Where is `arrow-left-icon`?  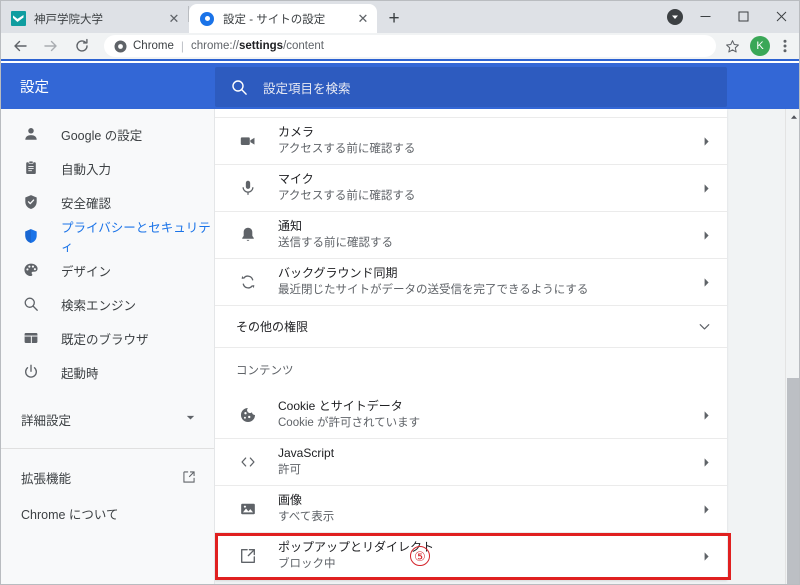
arrow-left-icon is located at coordinates (20, 46).